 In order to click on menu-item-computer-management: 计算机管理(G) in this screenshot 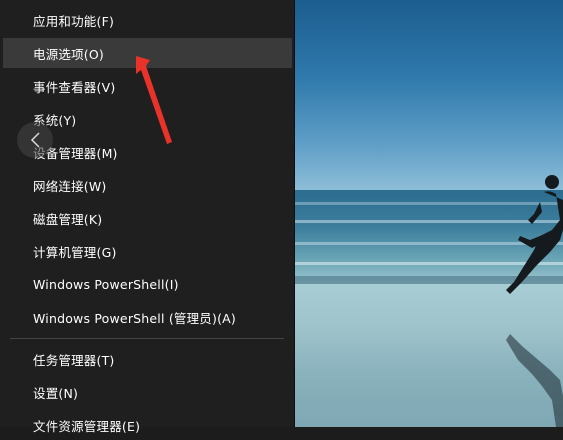, I will do `click(147, 251)`.